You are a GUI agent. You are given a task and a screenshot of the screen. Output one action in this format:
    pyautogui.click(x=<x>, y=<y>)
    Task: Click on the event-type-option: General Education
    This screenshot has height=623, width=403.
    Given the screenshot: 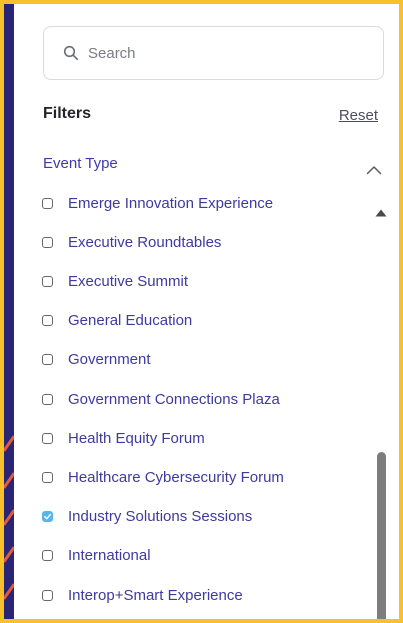 What is the action you would take?
    pyautogui.click(x=114, y=321)
    